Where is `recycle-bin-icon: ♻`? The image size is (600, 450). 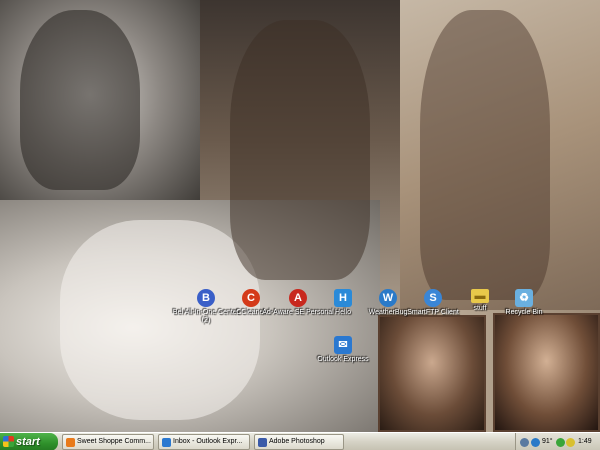 recycle-bin-icon: ♻ is located at coordinates (524, 298).